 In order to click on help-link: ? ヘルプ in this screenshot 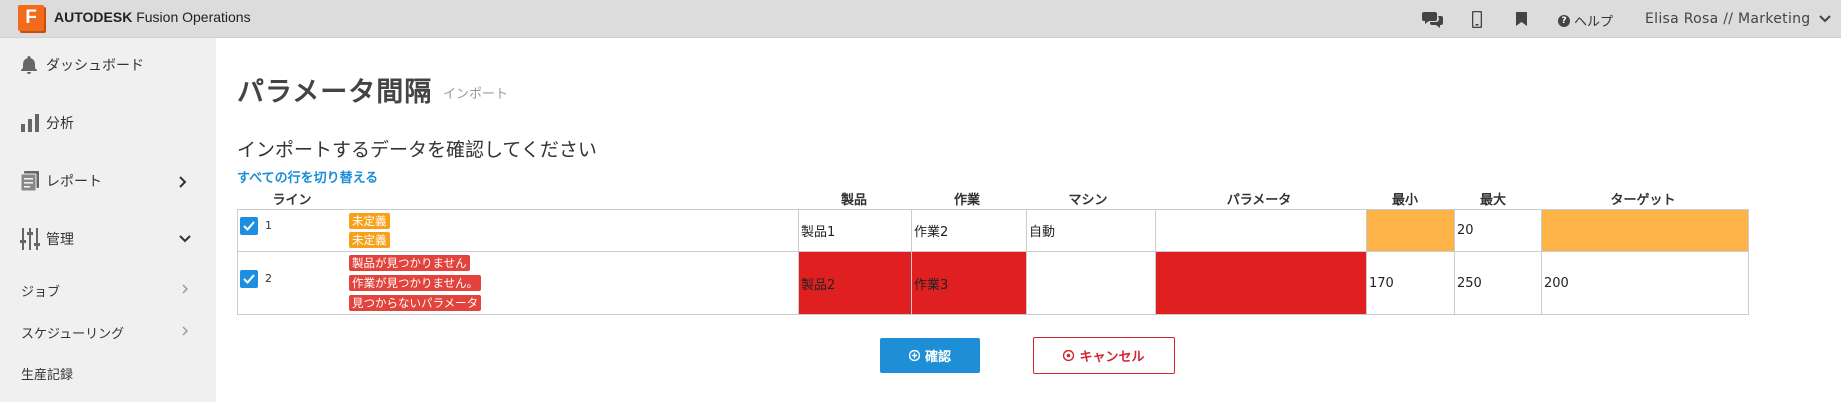, I will do `click(1585, 20)`.